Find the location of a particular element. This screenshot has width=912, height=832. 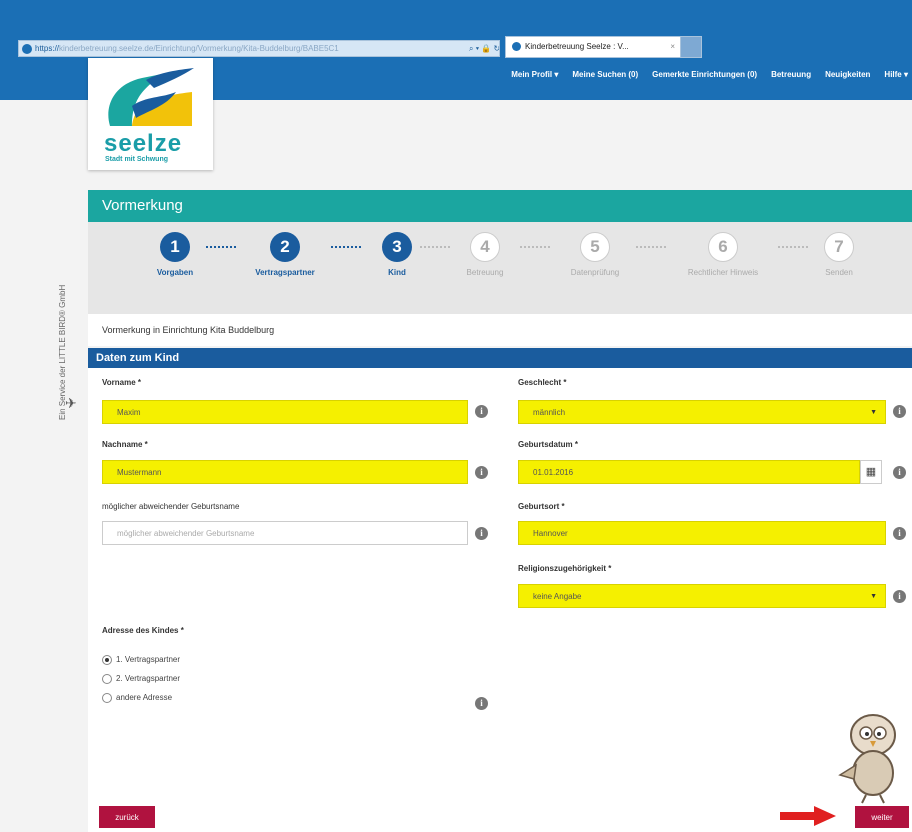

little-bird-icon: ✈ is located at coordinates (71, 403).